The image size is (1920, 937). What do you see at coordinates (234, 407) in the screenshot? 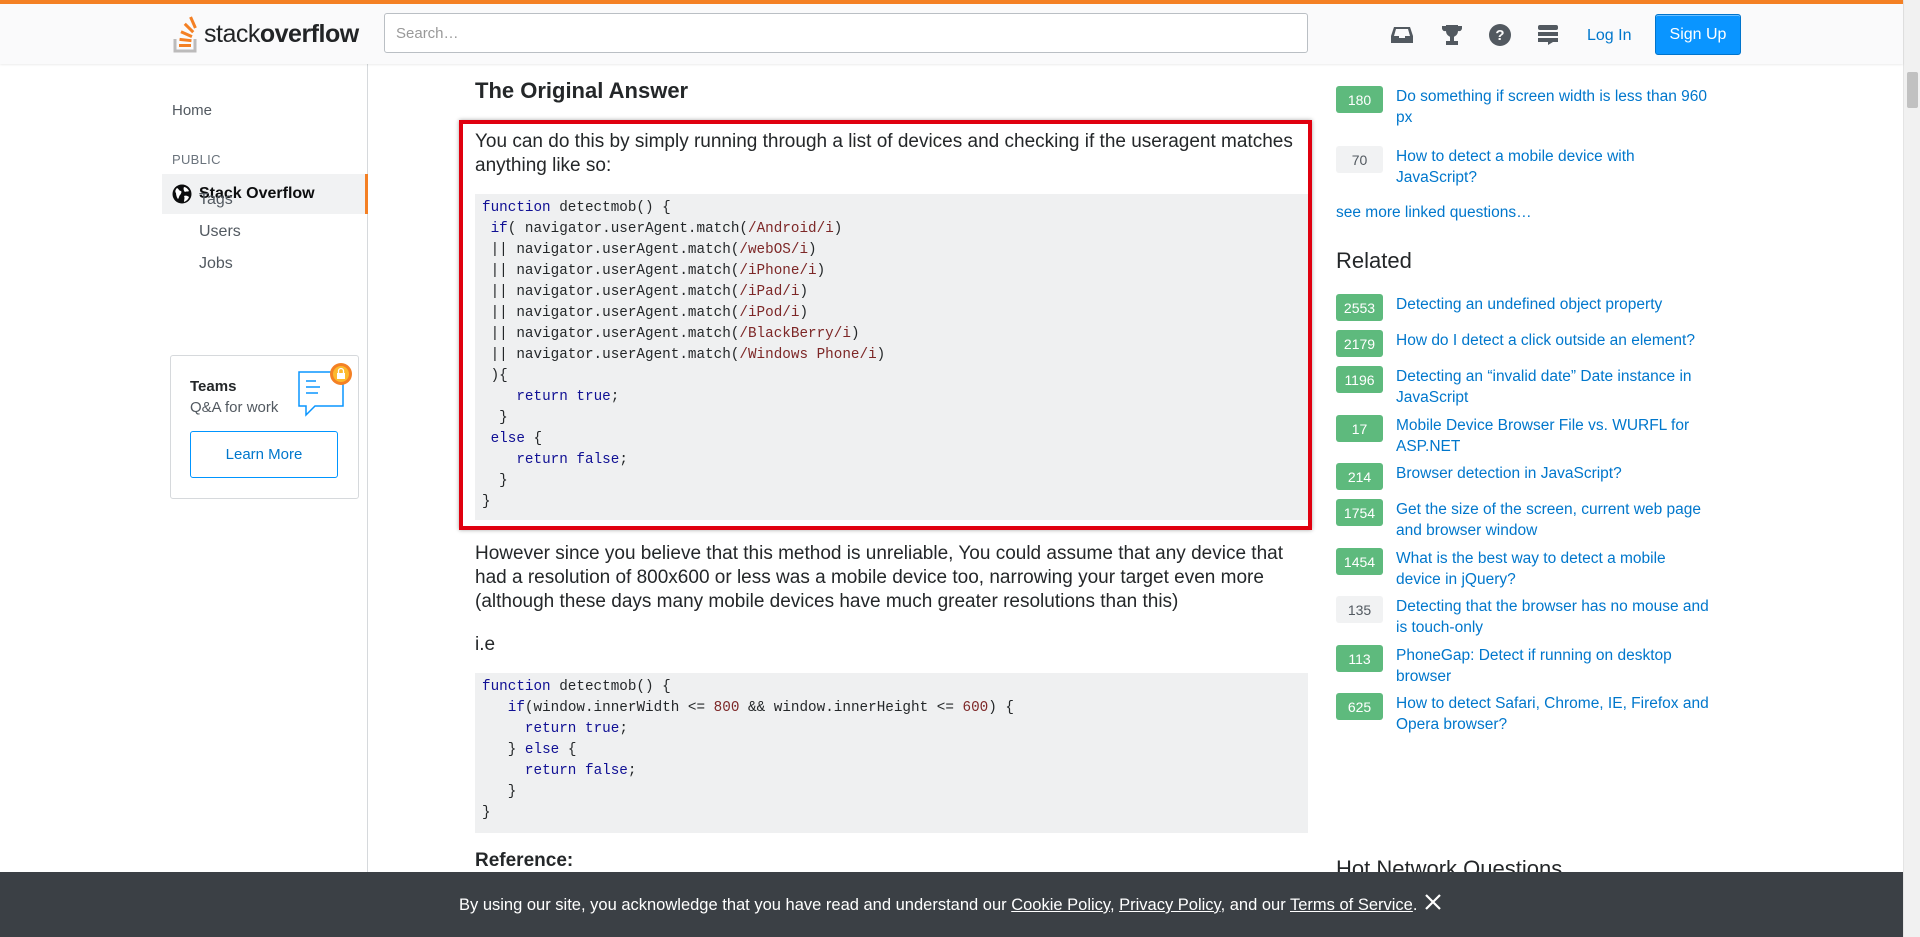
I see `teams-subtitle: Q&A for work` at bounding box center [234, 407].